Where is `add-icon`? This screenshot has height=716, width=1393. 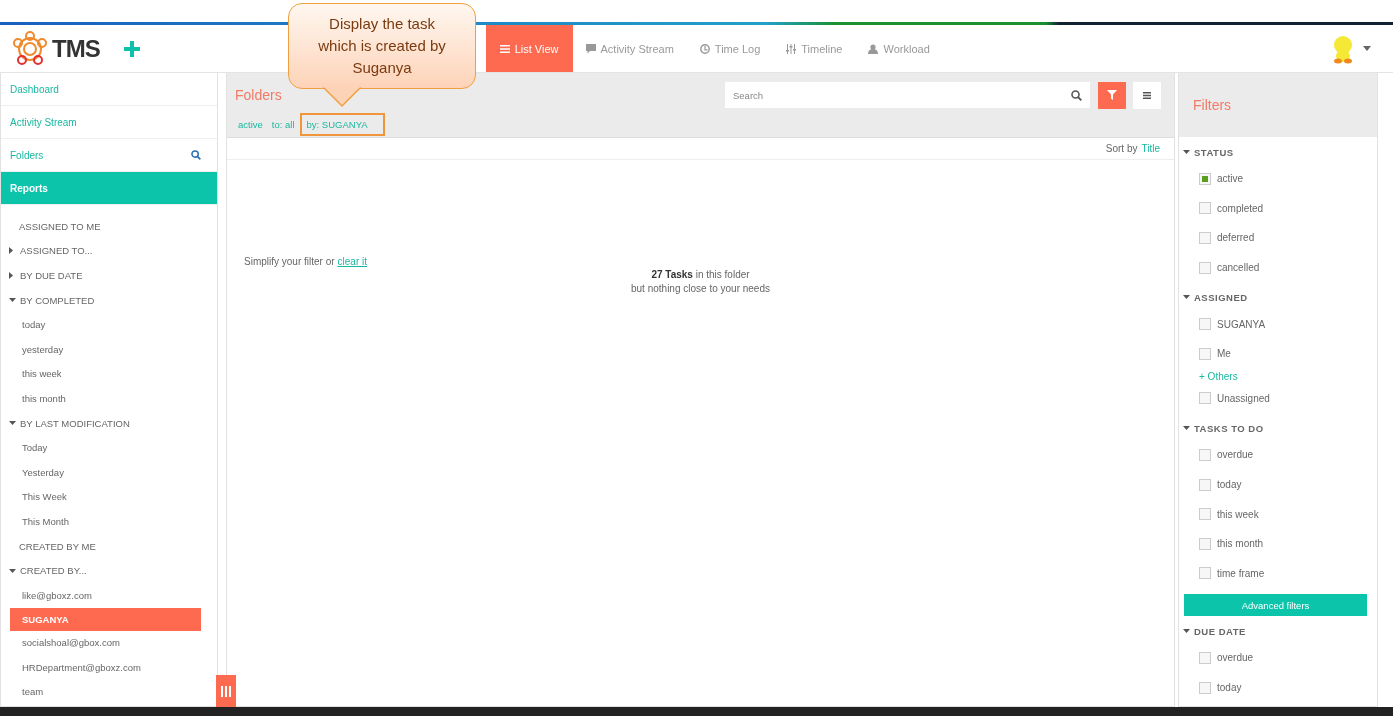 add-icon is located at coordinates (131, 48).